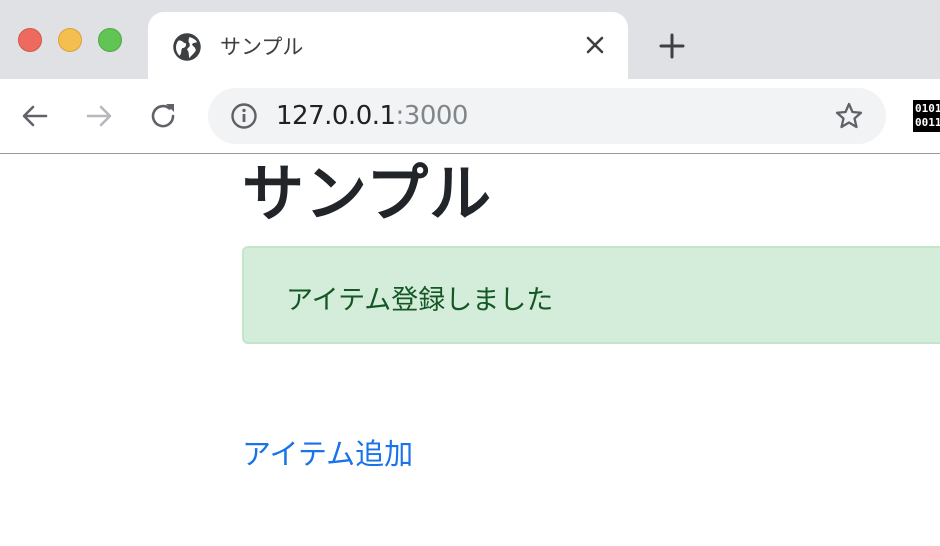 The width and height of the screenshot is (940, 546). I want to click on bookmark-star-icon, so click(849, 116).